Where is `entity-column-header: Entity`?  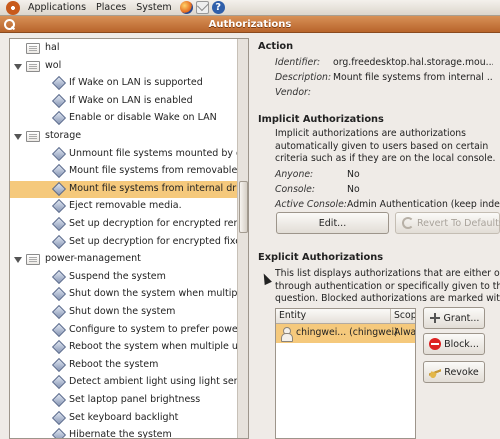
entity-column-header: Entity is located at coordinates (333, 316).